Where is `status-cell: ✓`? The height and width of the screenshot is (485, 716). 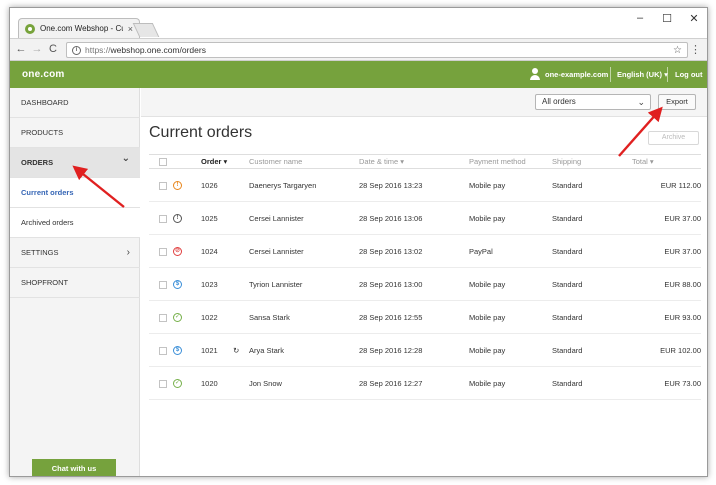 status-cell: ✓ is located at coordinates (187, 317).